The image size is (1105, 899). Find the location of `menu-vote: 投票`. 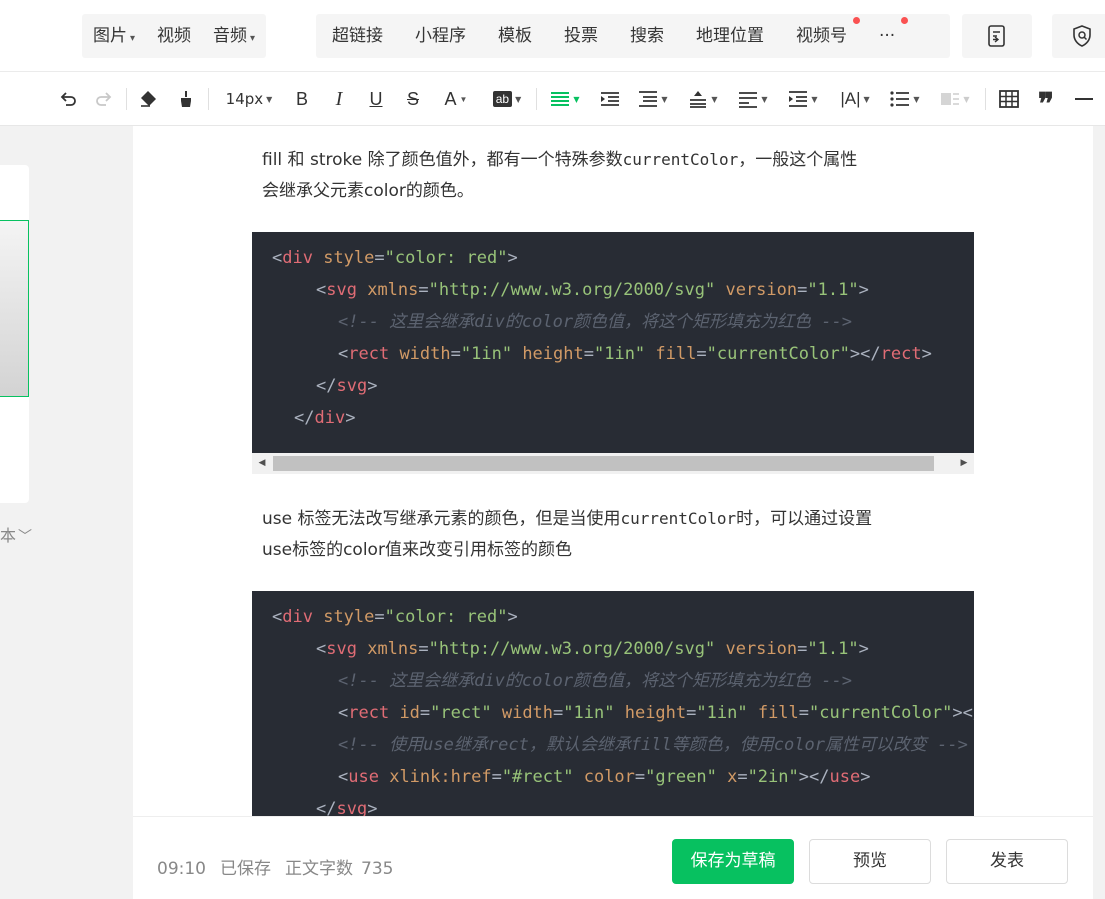

menu-vote: 投票 is located at coordinates (581, 36).